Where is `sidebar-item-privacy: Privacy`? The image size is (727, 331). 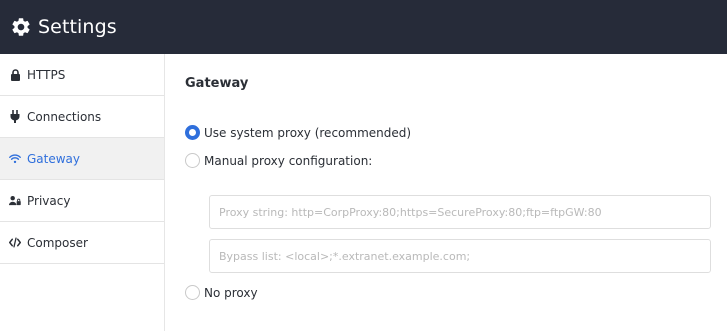 sidebar-item-privacy: Privacy is located at coordinates (82, 201).